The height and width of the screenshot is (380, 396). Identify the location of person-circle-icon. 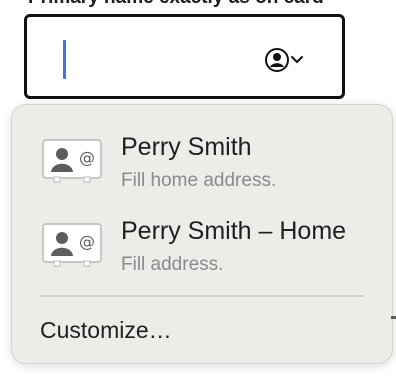
(277, 60).